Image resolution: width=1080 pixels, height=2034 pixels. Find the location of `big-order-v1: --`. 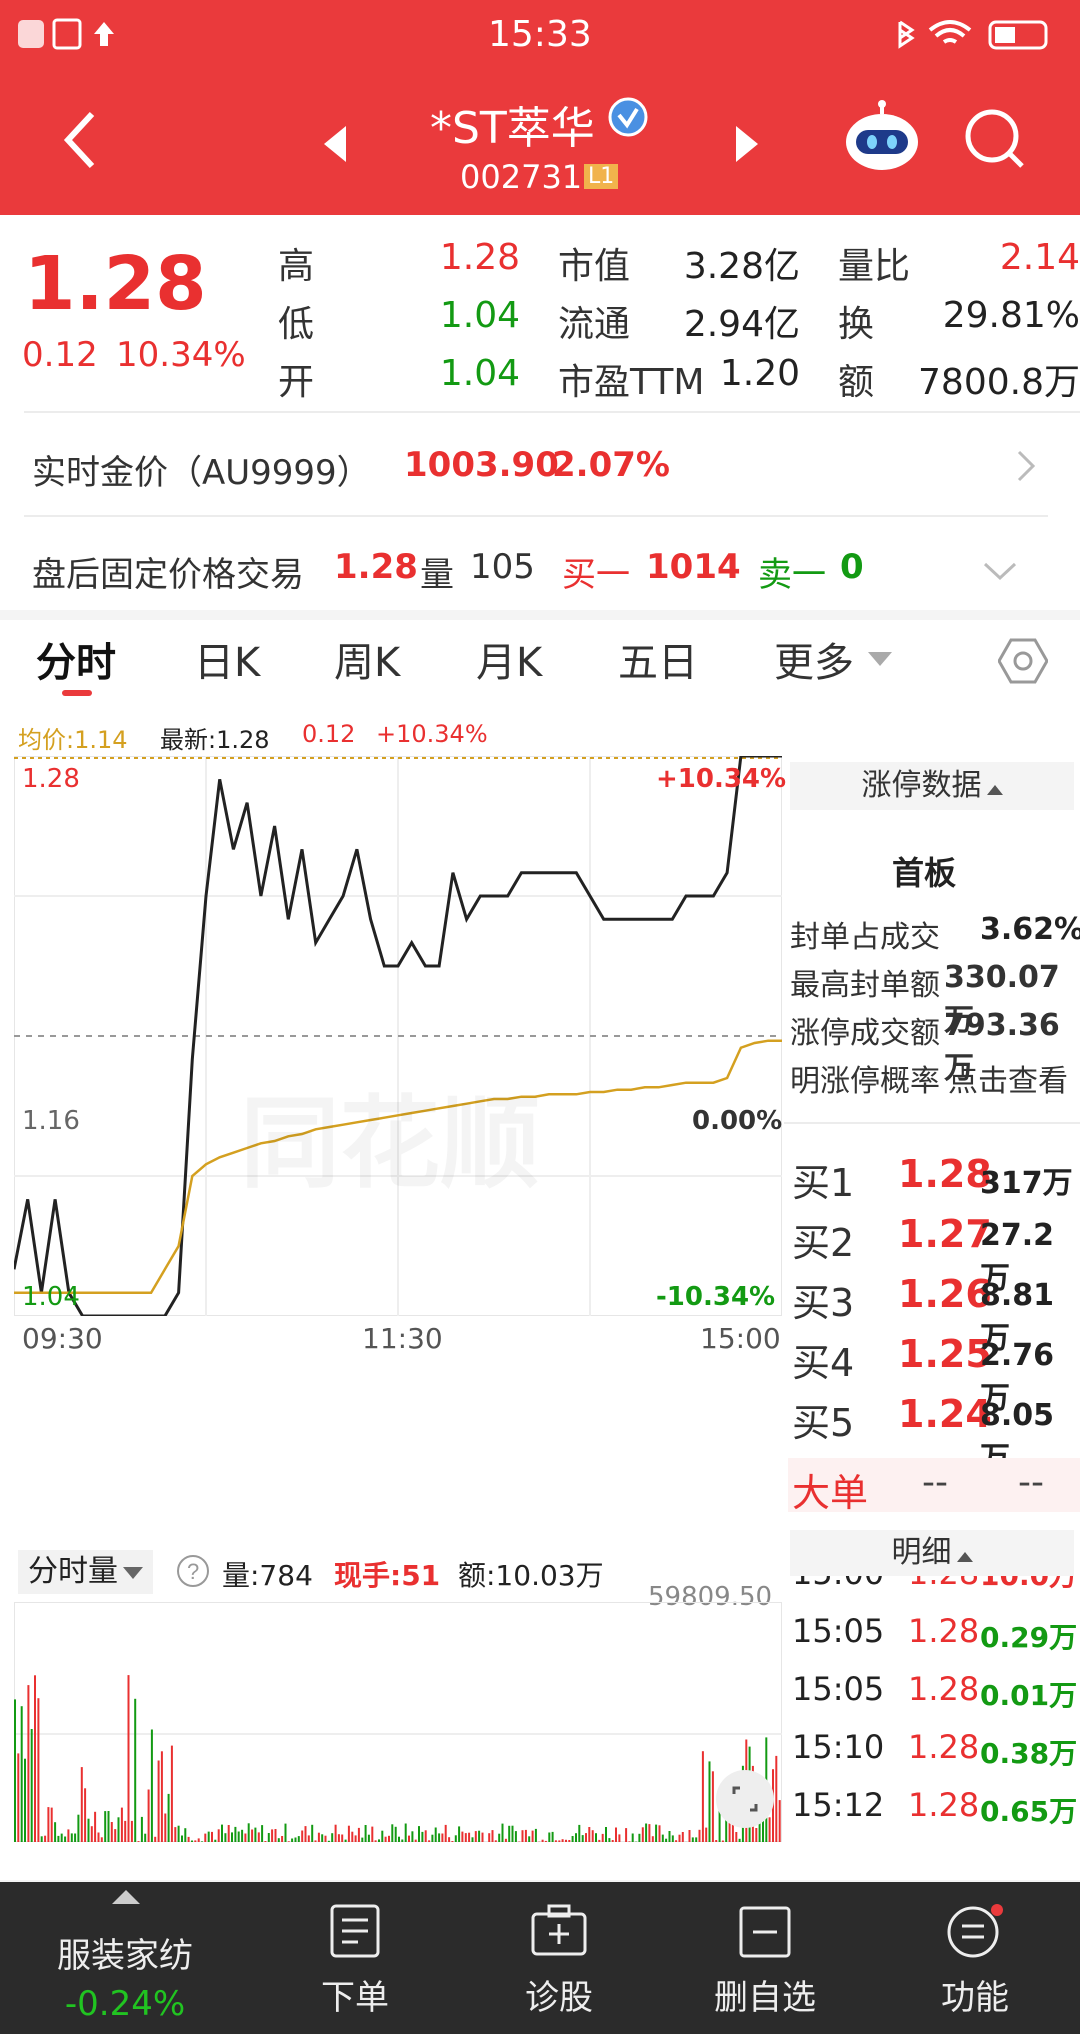

big-order-v1: -- is located at coordinates (935, 1482).